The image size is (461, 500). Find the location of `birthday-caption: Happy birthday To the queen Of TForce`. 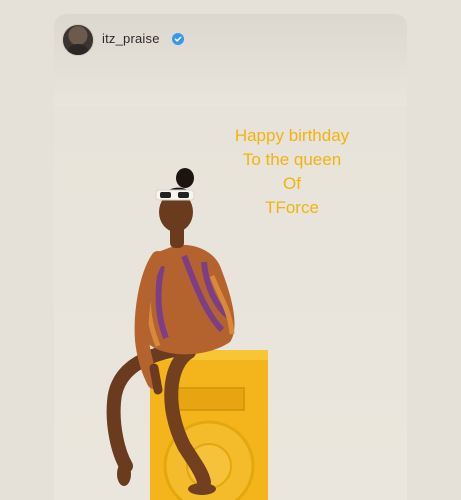

birthday-caption: Happy birthday To the queen Of TForce is located at coordinates (292, 172).